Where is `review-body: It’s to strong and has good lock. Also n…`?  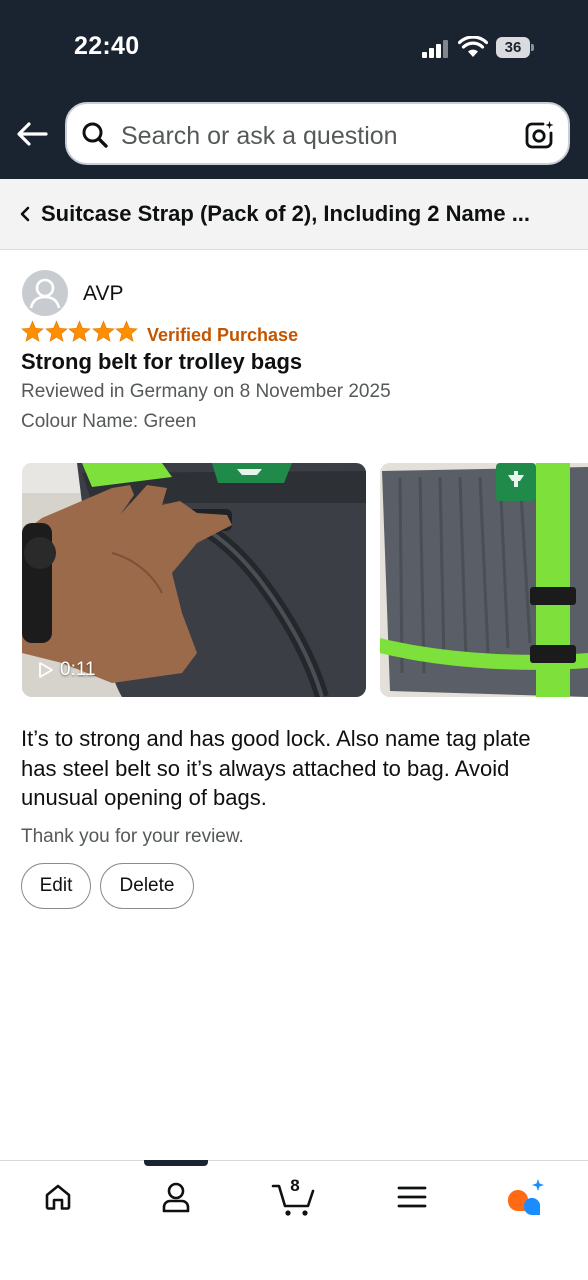 review-body: It’s to strong and has good lock. Also n… is located at coordinates (276, 768).